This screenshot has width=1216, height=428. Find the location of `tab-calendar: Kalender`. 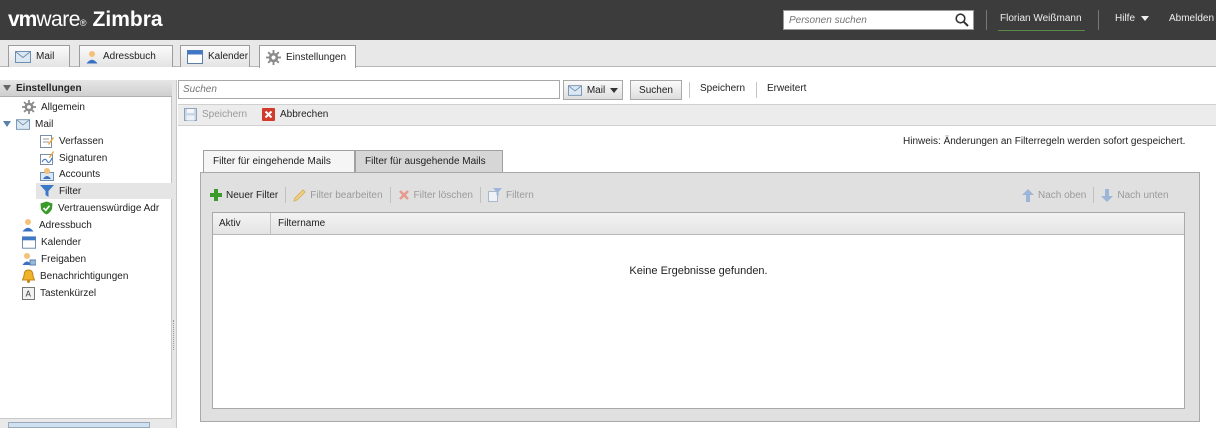

tab-calendar: Kalender is located at coordinates (215, 56).